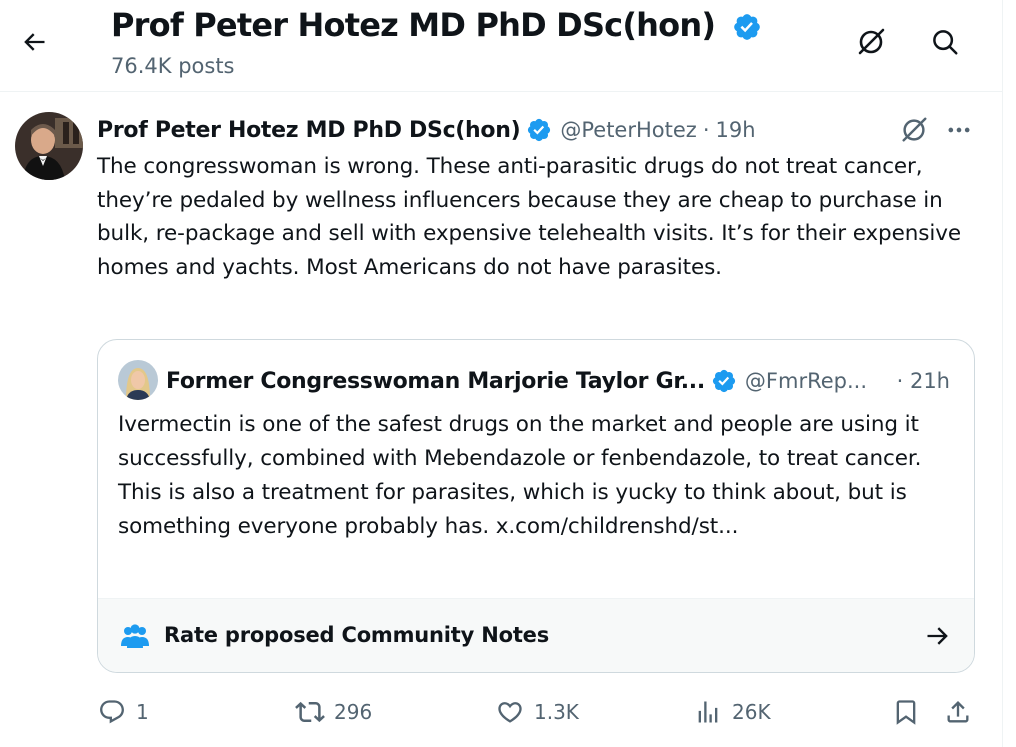 The image size is (1016, 747). Describe the element at coordinates (923, 381) in the screenshot. I see `quote-timestamp: · 21h` at that location.